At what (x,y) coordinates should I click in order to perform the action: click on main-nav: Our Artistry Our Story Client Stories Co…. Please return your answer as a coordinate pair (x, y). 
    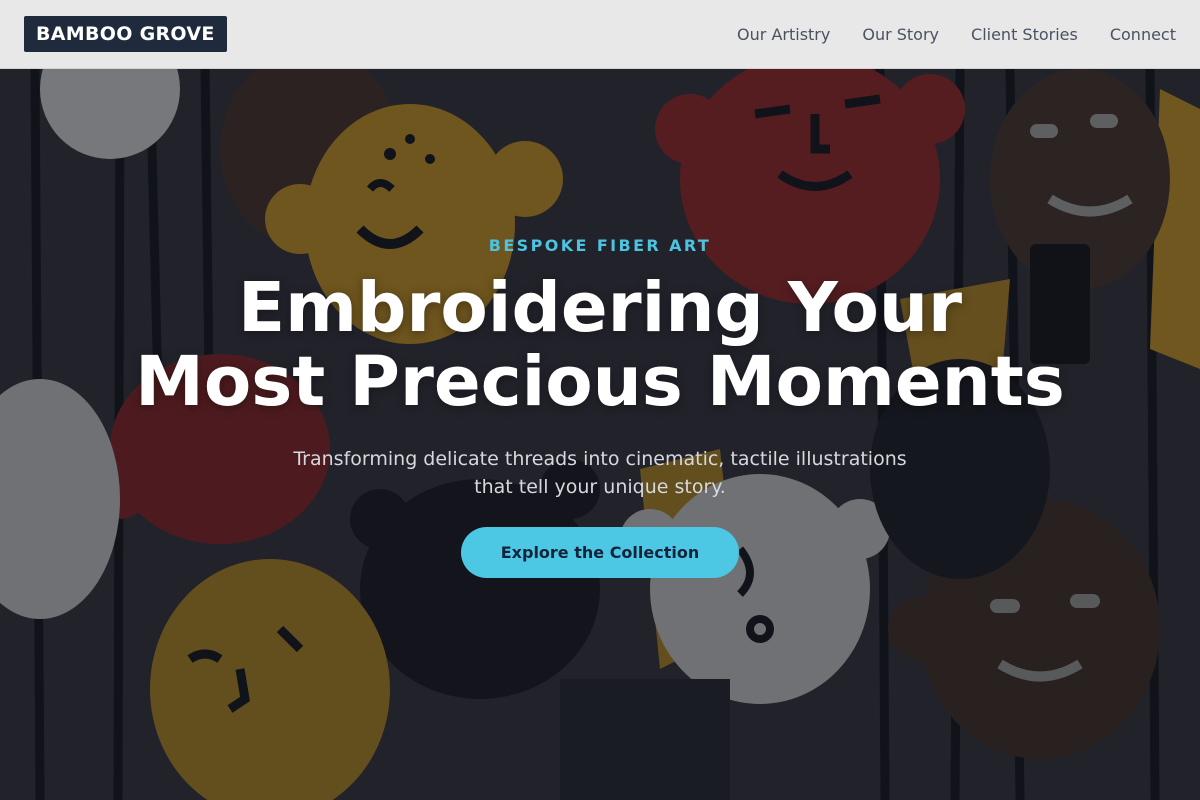
    Looking at the image, I should click on (956, 34).